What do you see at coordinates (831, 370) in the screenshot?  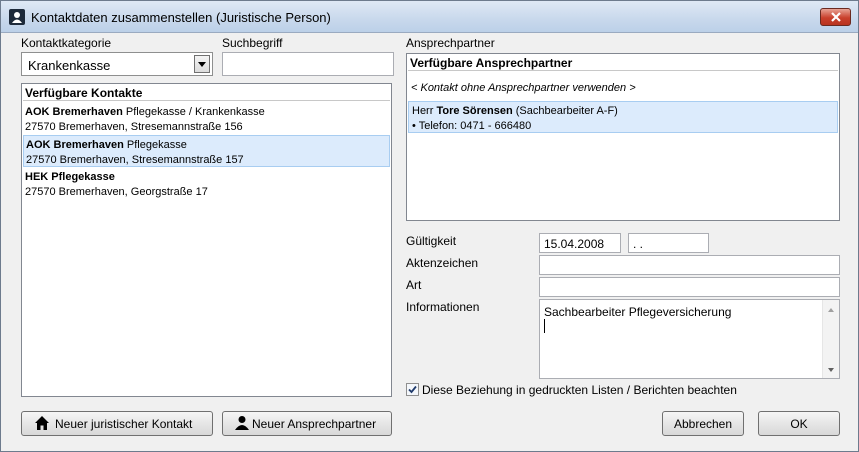 I see `scroll-down-icon` at bounding box center [831, 370].